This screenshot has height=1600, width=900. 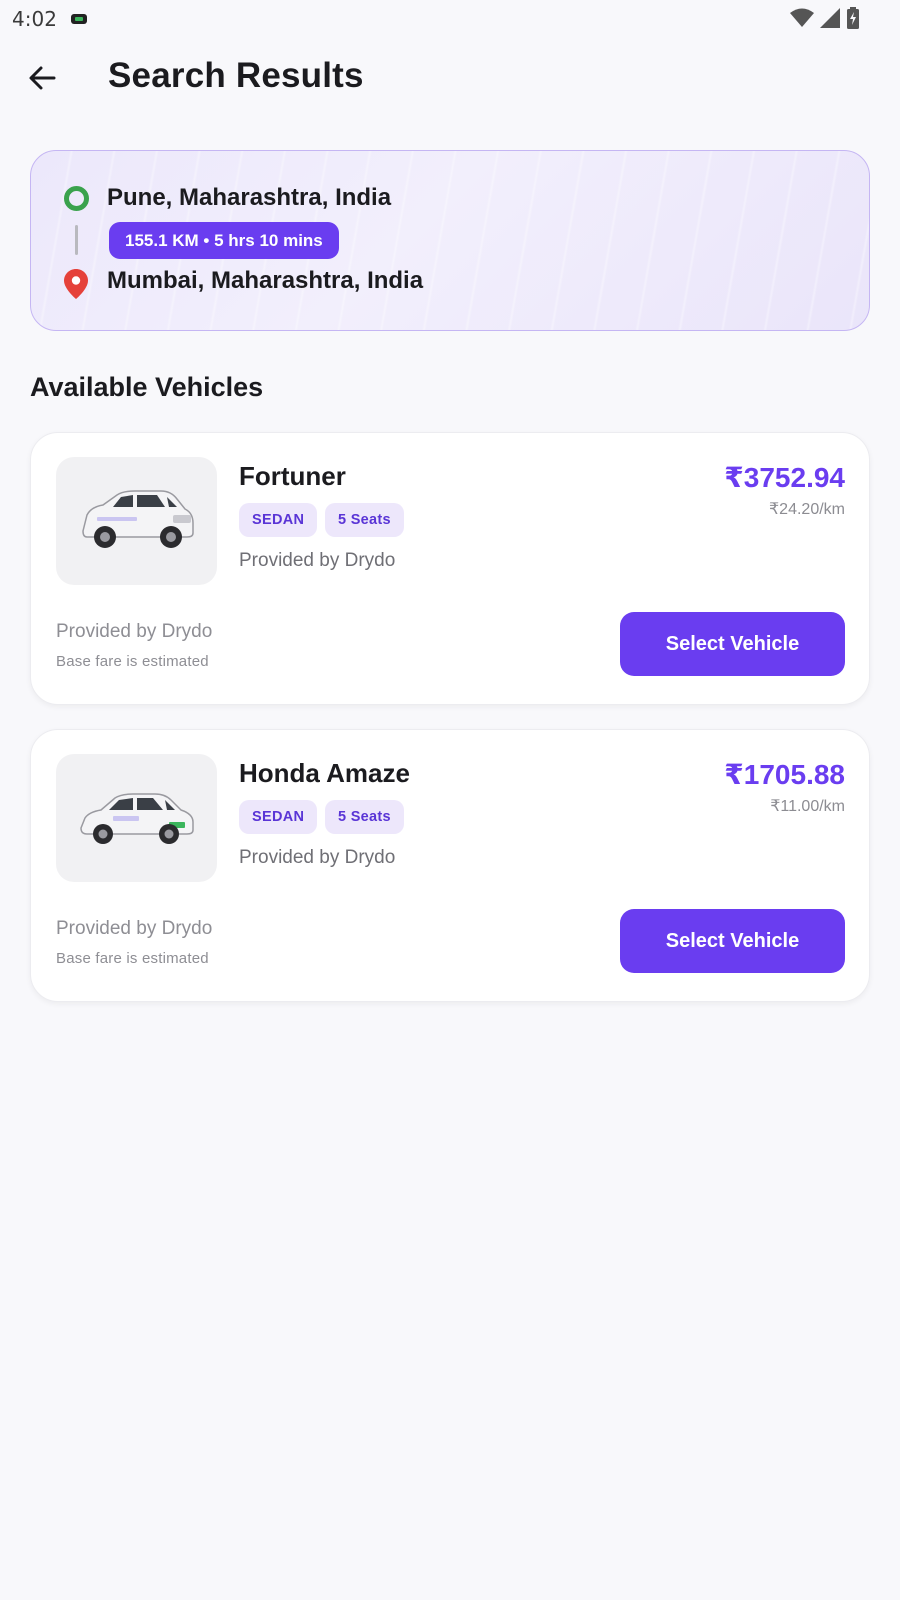 What do you see at coordinates (784, 774) in the screenshot?
I see `vehicle-price: ₹1705.88` at bounding box center [784, 774].